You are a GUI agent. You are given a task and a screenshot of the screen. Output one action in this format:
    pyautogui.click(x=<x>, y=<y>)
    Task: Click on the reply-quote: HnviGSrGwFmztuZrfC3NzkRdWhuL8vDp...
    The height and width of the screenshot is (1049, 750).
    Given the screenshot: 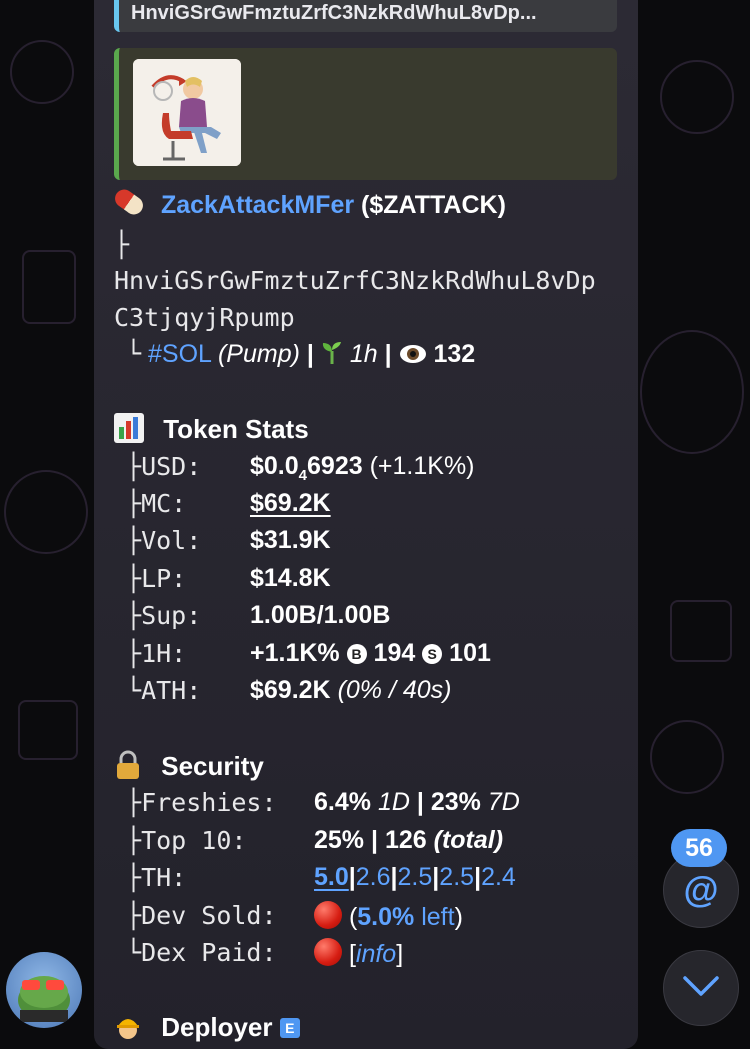 What is the action you would take?
    pyautogui.click(x=365, y=16)
    